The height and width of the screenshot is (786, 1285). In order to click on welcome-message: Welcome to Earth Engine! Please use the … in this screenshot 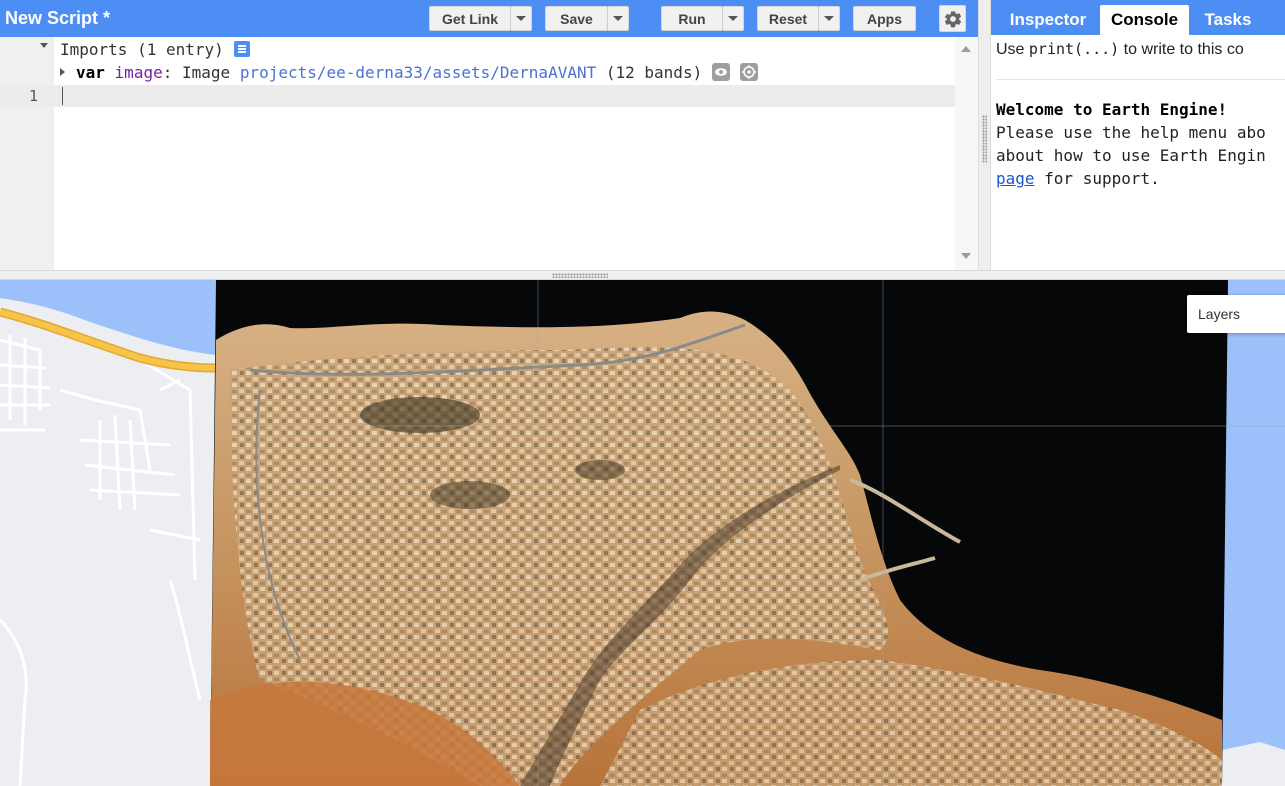, I will do `click(1131, 144)`.